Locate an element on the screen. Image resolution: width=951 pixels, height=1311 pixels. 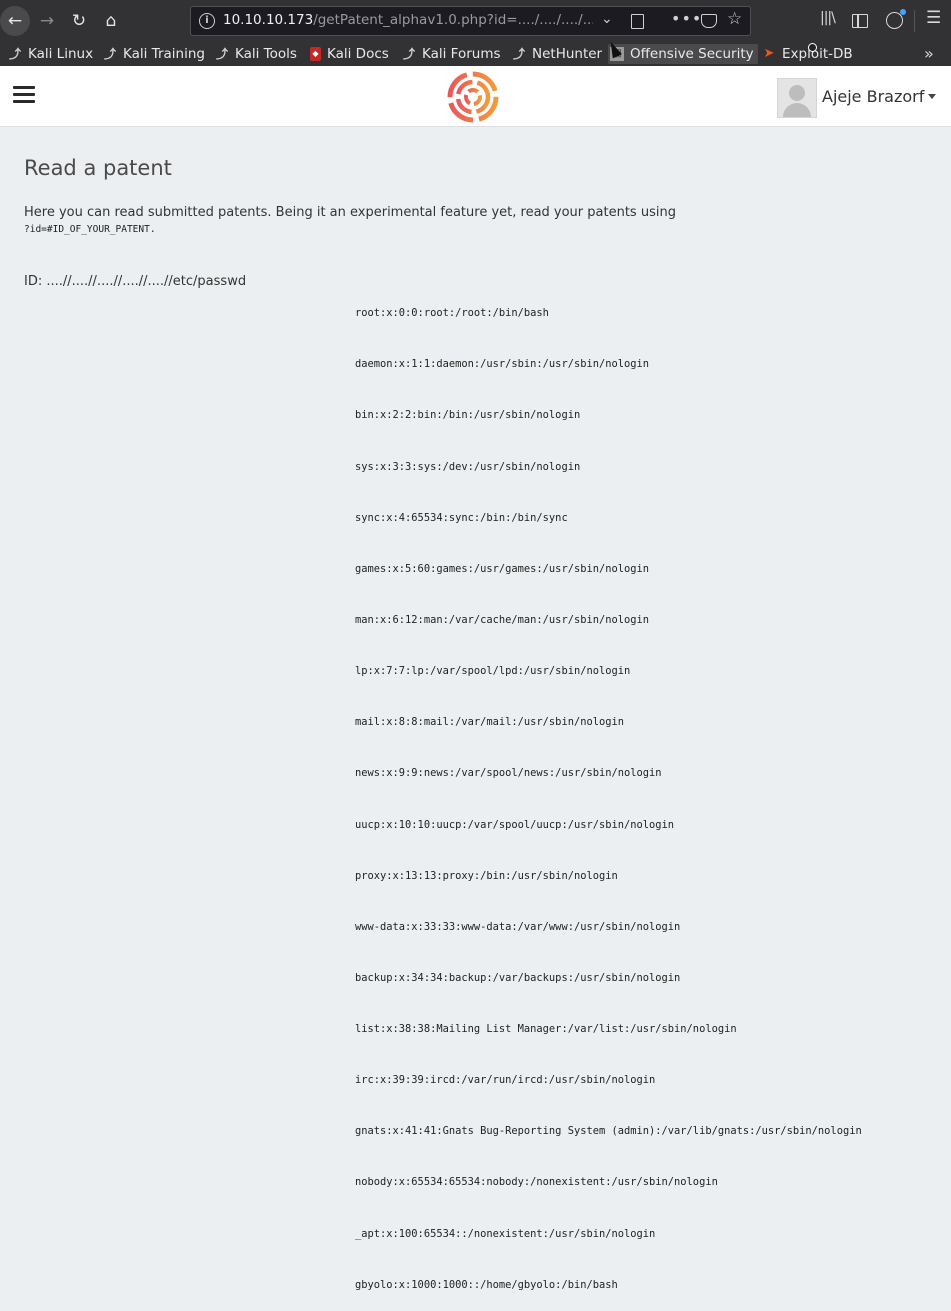
bookmark-label: Kali Forums is located at coordinates (461, 54).